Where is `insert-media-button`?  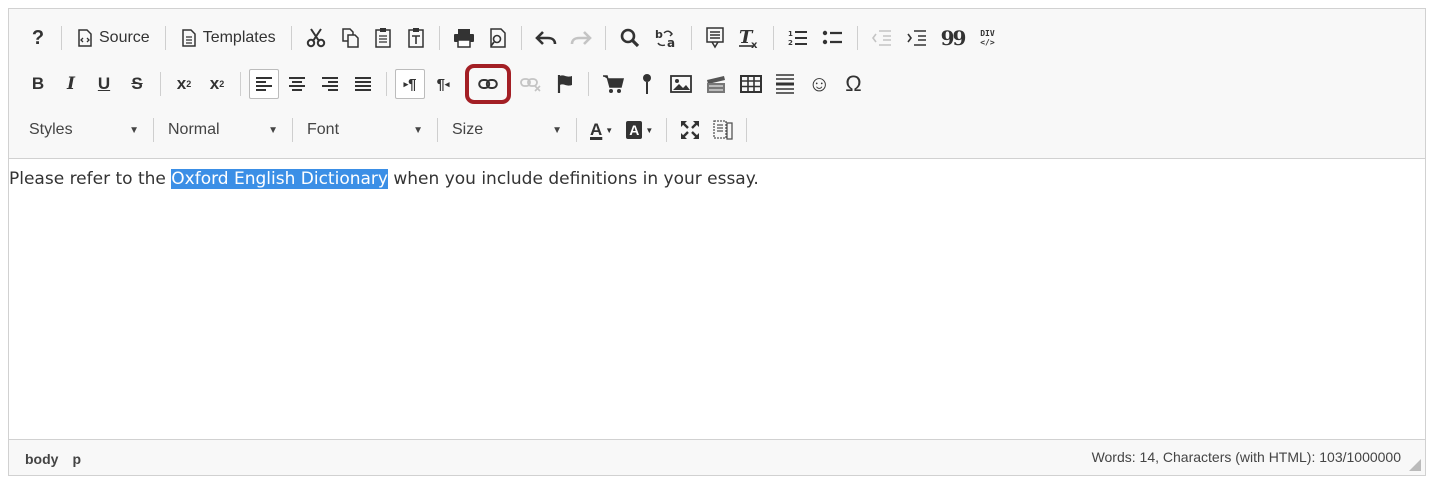
insert-media-button is located at coordinates (716, 84).